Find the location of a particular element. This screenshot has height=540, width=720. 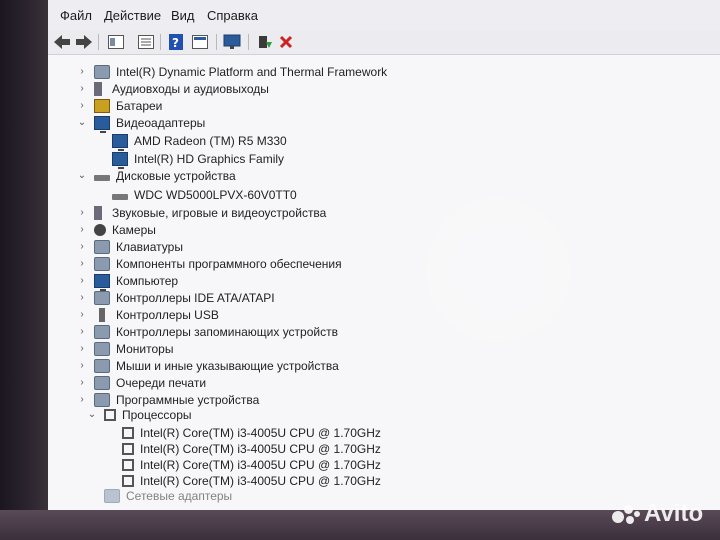

tree-item-processors: ⌄ Процессоры is located at coordinates (139, 414).